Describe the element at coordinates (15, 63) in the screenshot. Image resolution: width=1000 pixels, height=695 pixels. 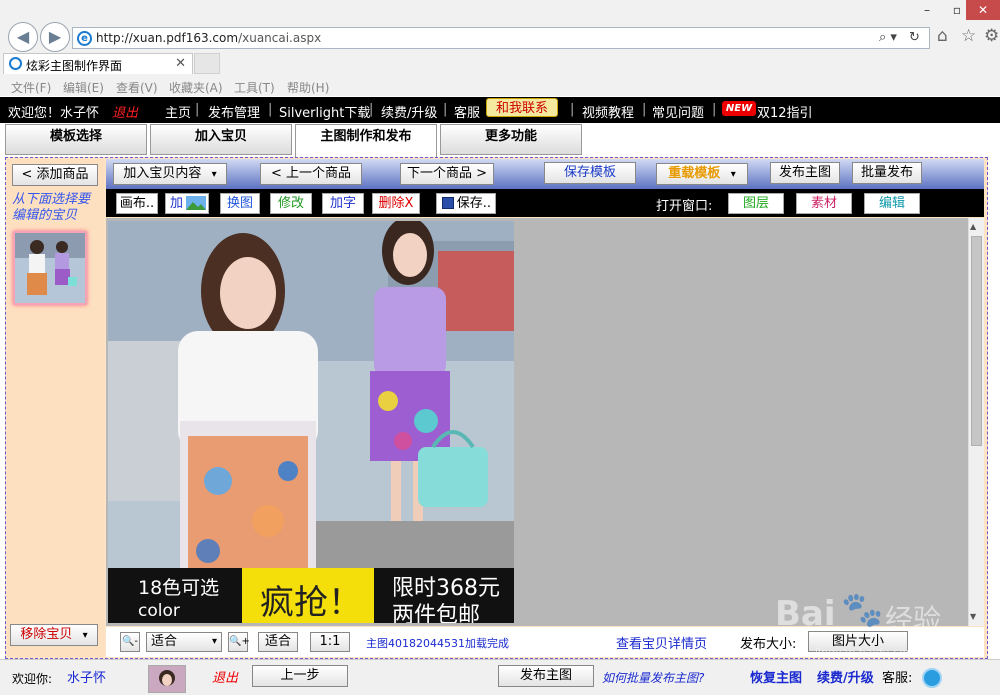
I see `ie-icon` at that location.